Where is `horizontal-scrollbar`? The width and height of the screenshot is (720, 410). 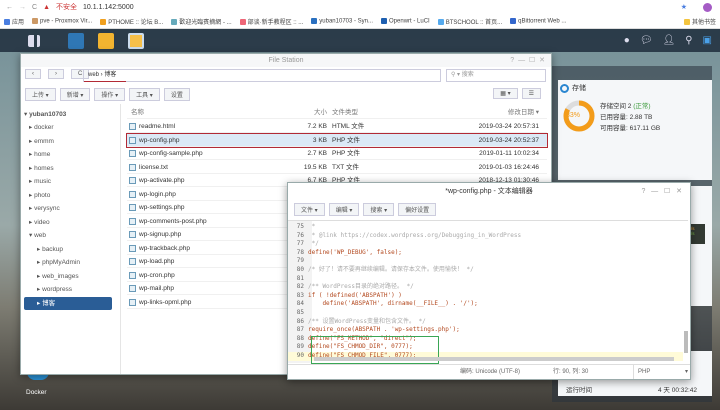
horizontal-scrollbar is located at coordinates (494, 359).